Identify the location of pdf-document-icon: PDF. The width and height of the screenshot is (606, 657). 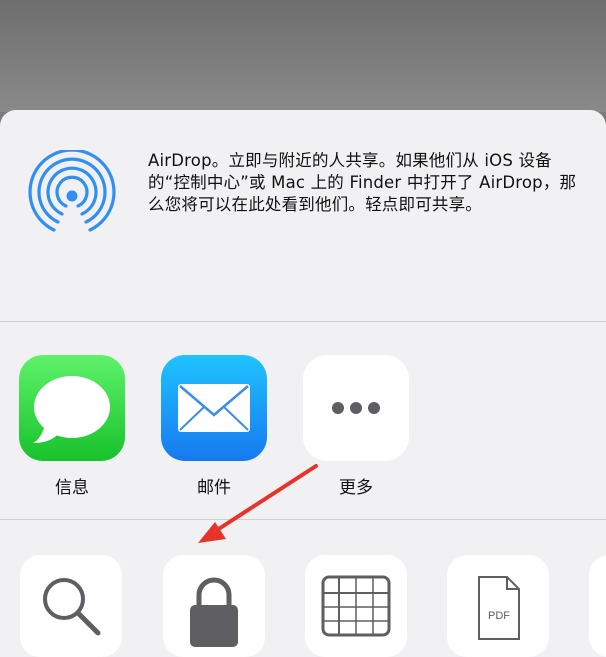
(499, 608).